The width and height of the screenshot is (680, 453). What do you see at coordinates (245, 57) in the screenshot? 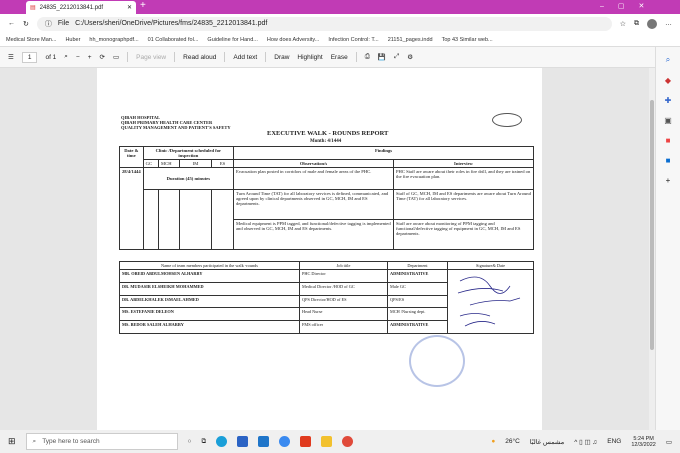
I see `add-text-button: Add text` at bounding box center [245, 57].